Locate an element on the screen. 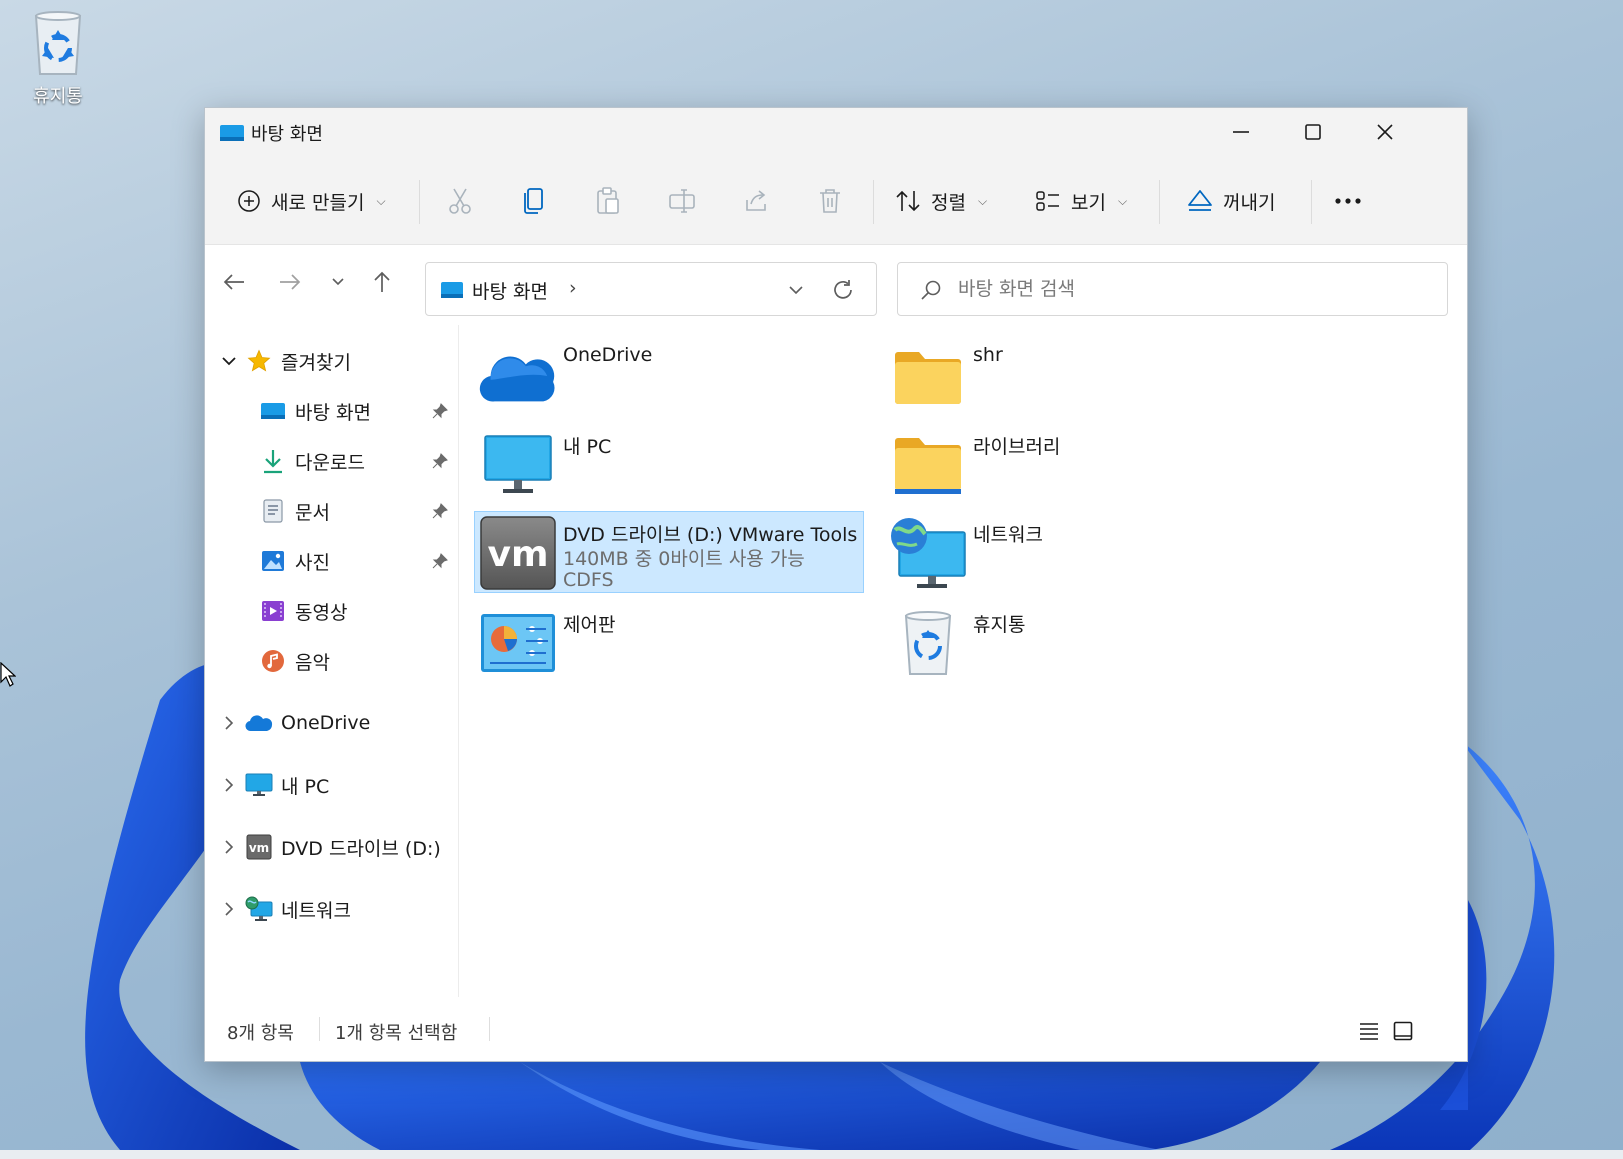 The image size is (1623, 1159). svg-text: vm is located at coordinates (518, 554).